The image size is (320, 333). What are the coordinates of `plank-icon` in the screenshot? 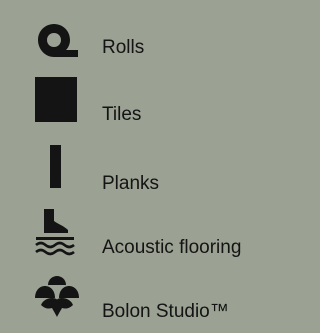 It's located at (57, 167).